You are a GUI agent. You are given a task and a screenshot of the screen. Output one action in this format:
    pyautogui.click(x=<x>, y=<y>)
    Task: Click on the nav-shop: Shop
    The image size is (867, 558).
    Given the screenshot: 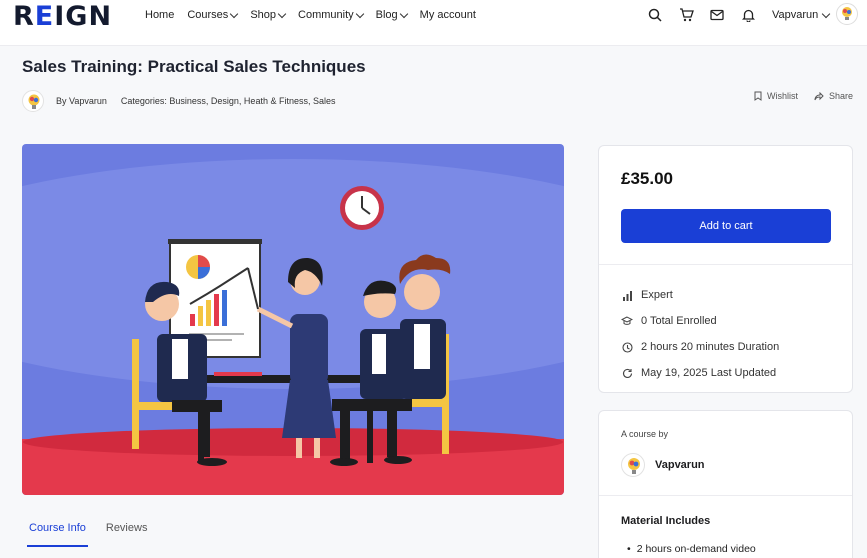 What is the action you would take?
    pyautogui.click(x=268, y=15)
    